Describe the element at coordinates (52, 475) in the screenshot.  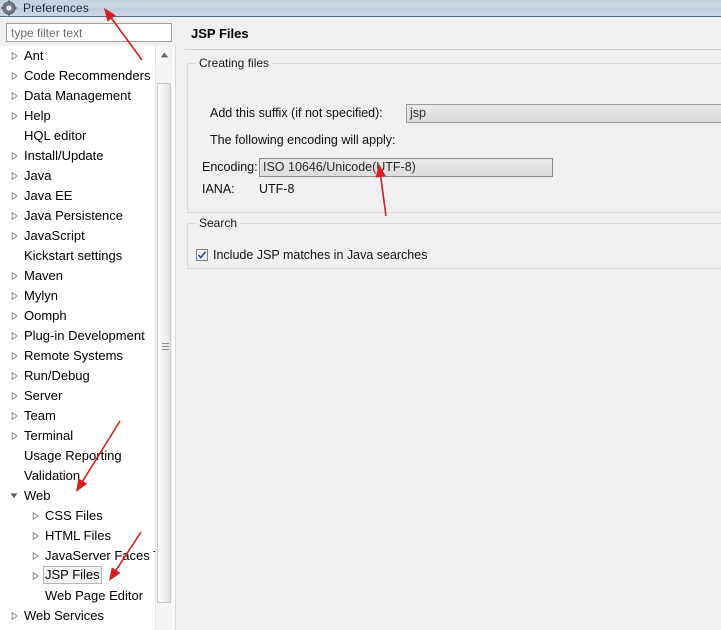
I see `tree-item-label: Validation` at that location.